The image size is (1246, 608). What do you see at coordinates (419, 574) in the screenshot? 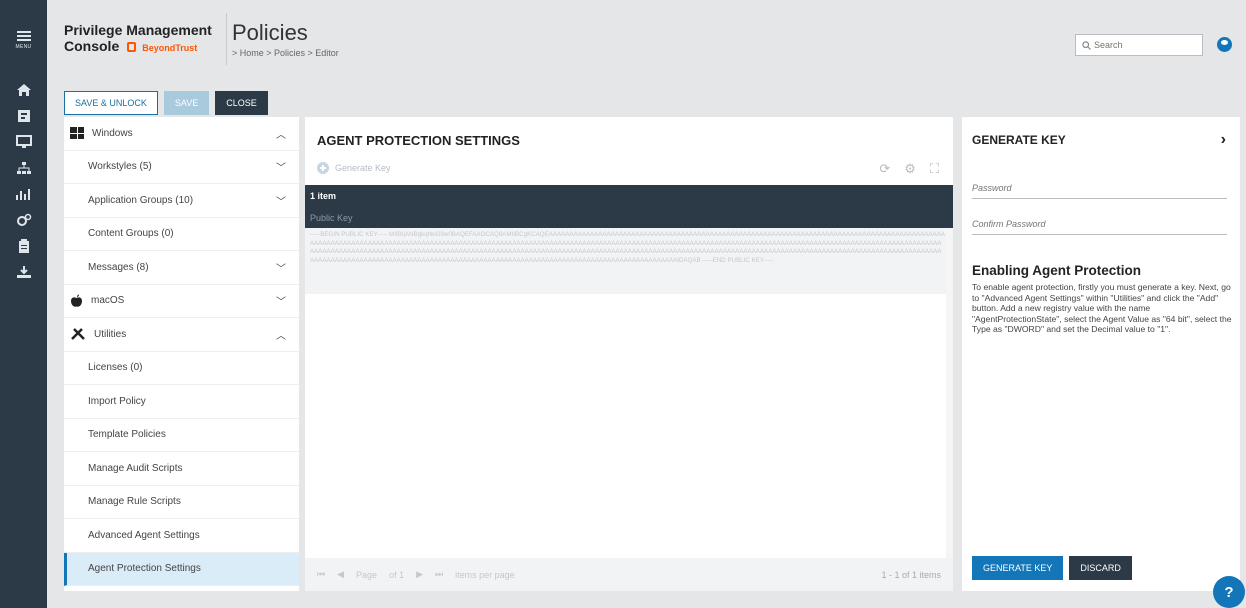
I see `next-page-icon: ▶` at bounding box center [419, 574].